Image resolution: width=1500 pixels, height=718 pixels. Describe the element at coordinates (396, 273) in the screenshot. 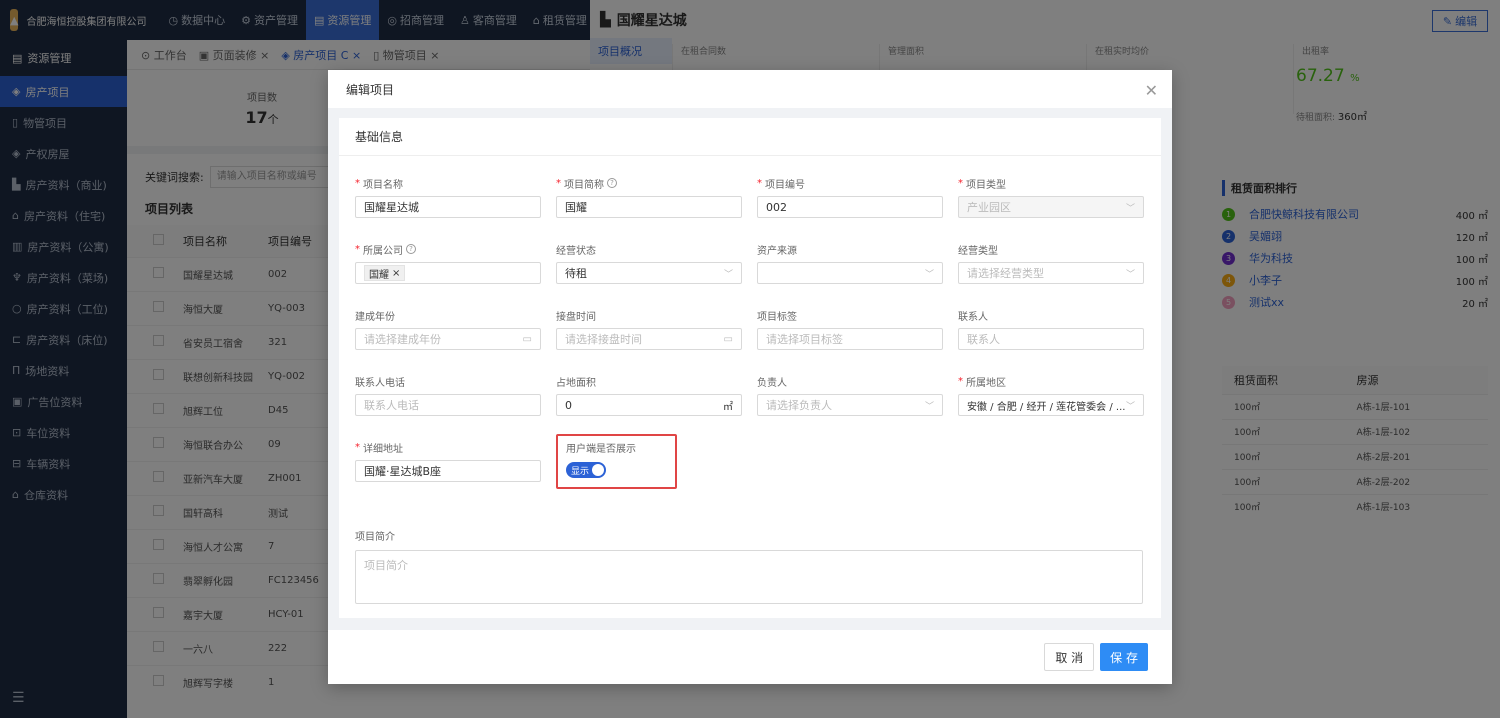

I see `tag-close-icon: ×` at that location.